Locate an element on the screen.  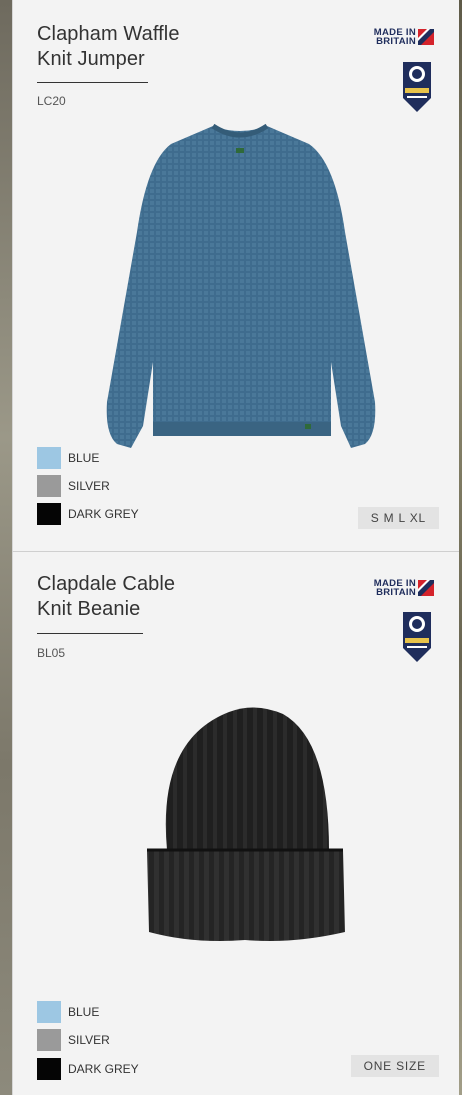
product-title: Clapham Waffle Knit Jumper is located at coordinates (108, 47).